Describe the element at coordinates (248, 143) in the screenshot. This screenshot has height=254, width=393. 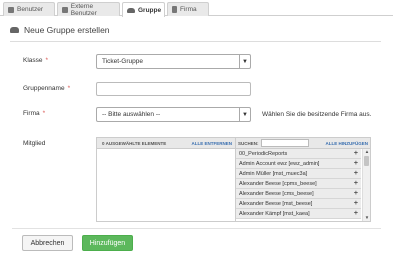
I see `search-label: SUCHEN:` at that location.